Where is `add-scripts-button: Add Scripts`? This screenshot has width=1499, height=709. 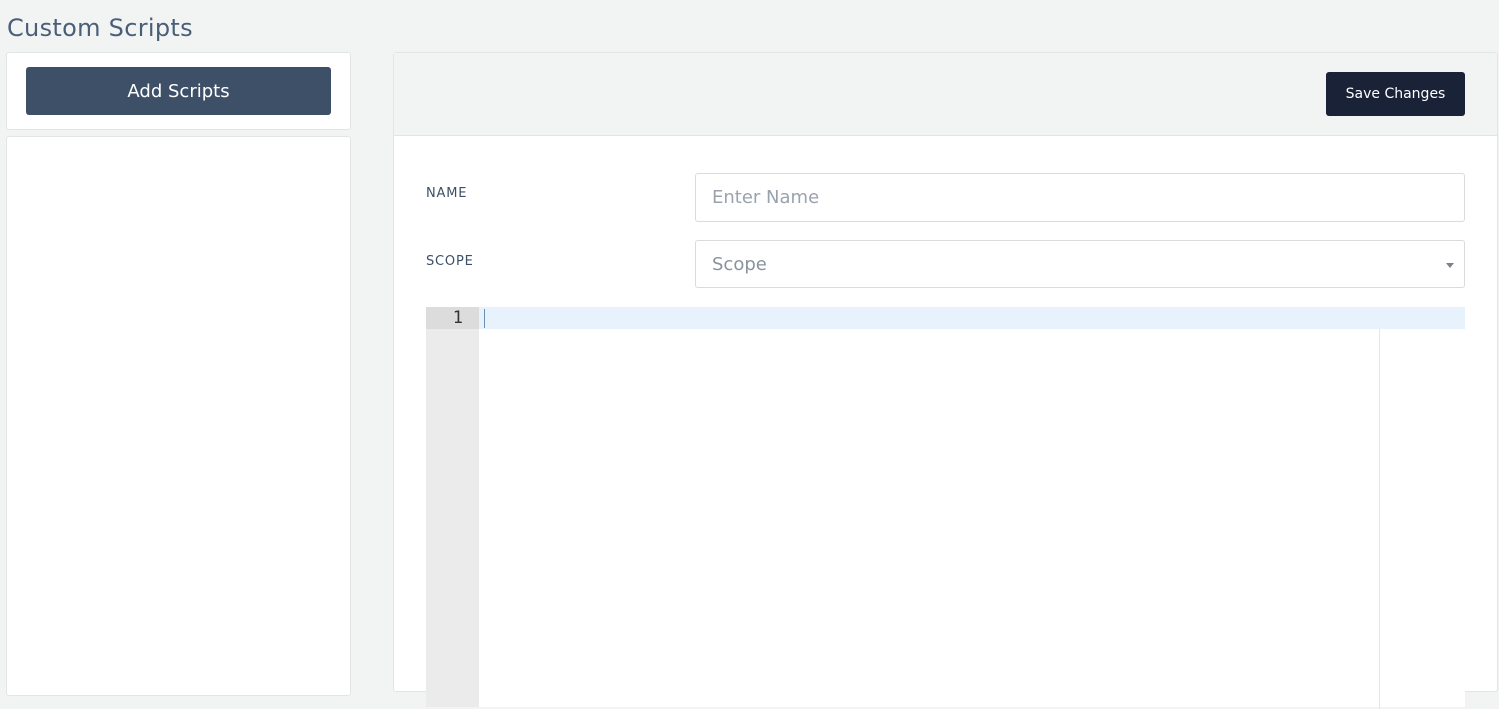
add-scripts-button: Add Scripts is located at coordinates (178, 91).